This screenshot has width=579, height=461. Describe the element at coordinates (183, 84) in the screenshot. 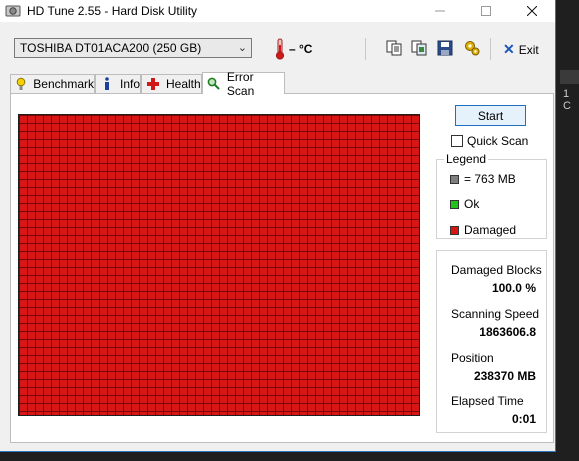

I see `tab-label: Health` at that location.